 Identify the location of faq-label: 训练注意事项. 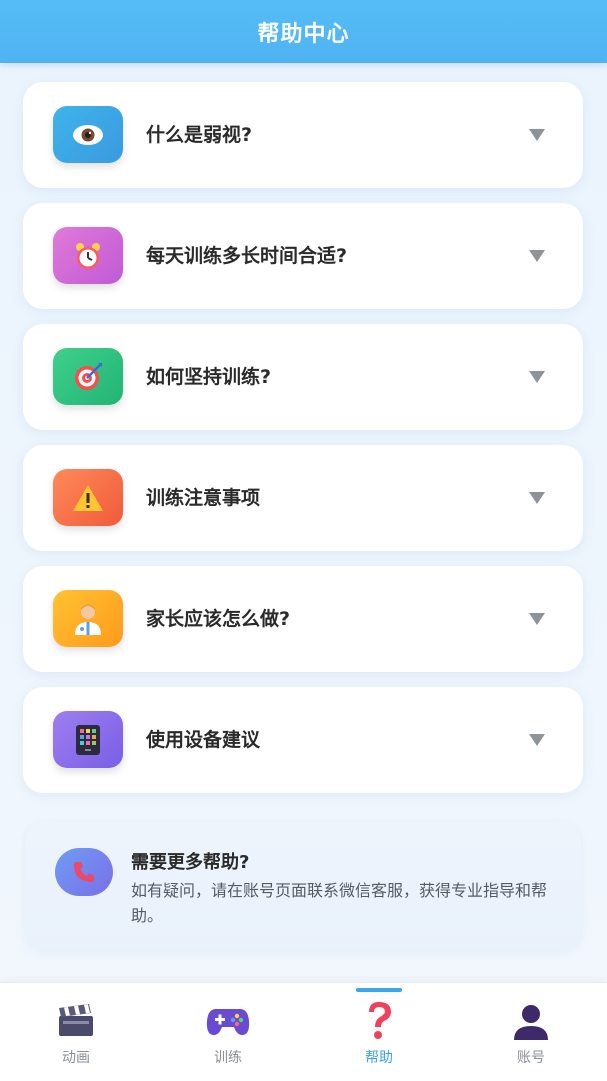
(203, 498).